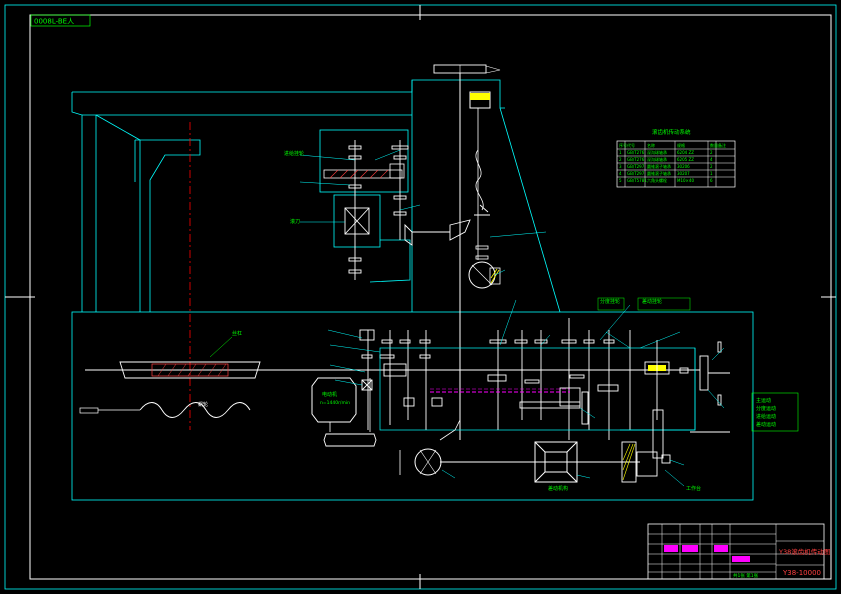 The height and width of the screenshot is (594, 841). I want to click on parts-table-title: 滚齿机传动系统, so click(671, 132).